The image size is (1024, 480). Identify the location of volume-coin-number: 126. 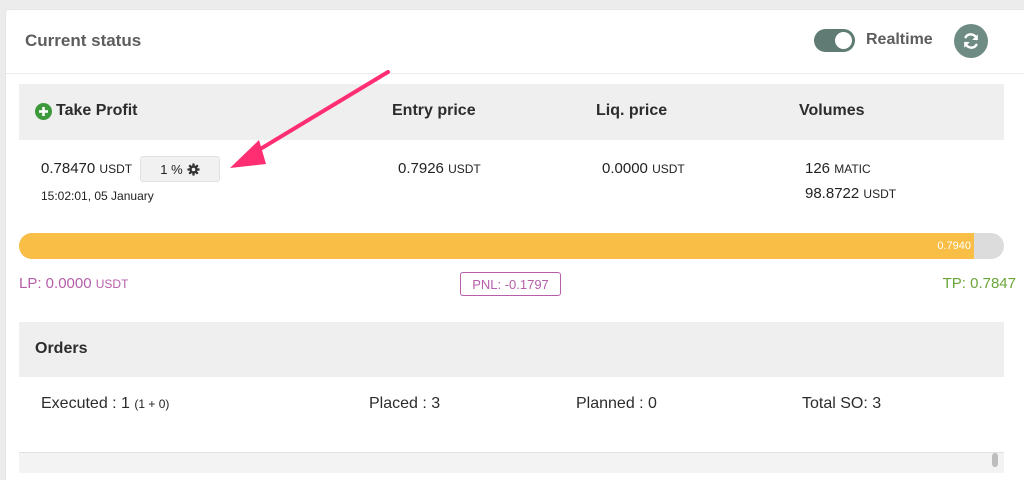
(818, 168).